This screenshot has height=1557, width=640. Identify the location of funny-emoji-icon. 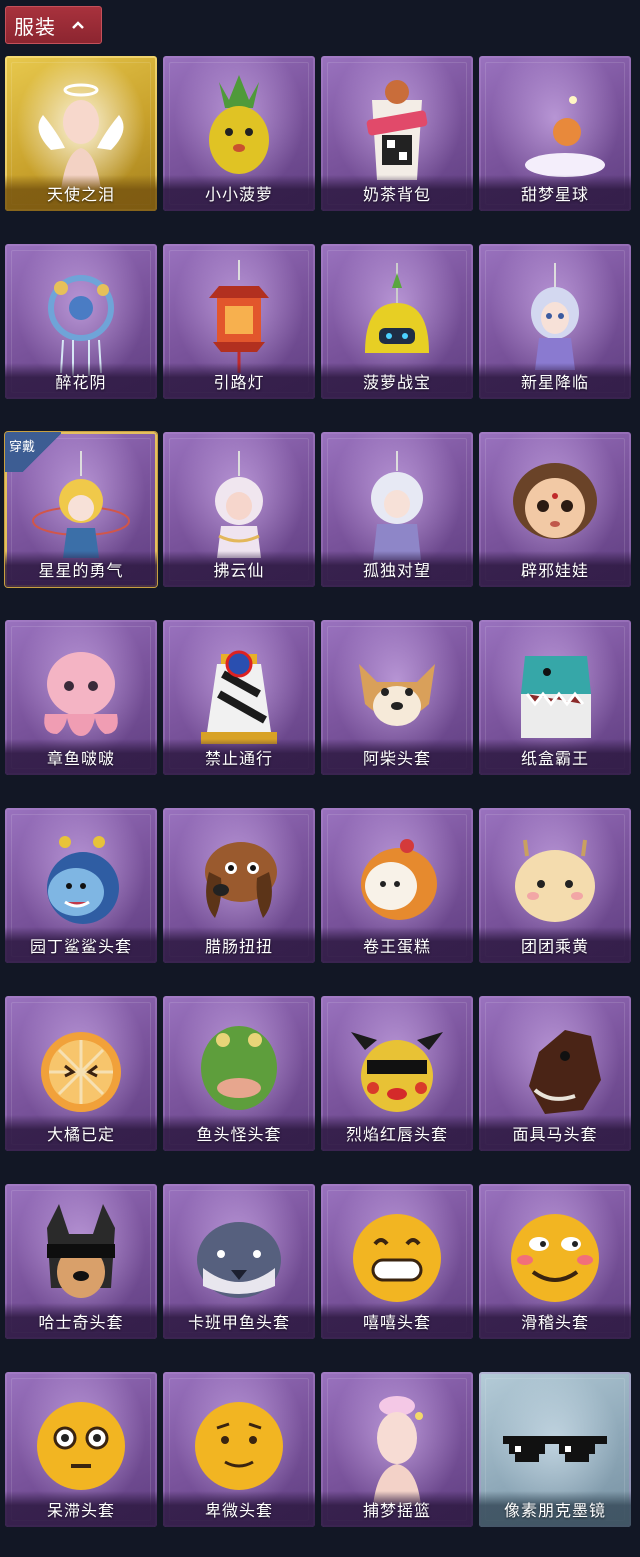
(555, 1258).